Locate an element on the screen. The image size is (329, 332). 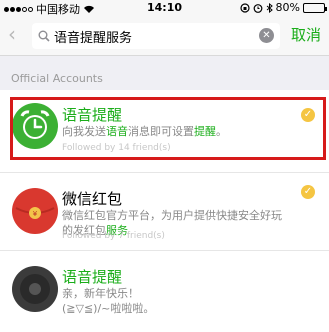
alarm-icon is located at coordinates (257, 8).